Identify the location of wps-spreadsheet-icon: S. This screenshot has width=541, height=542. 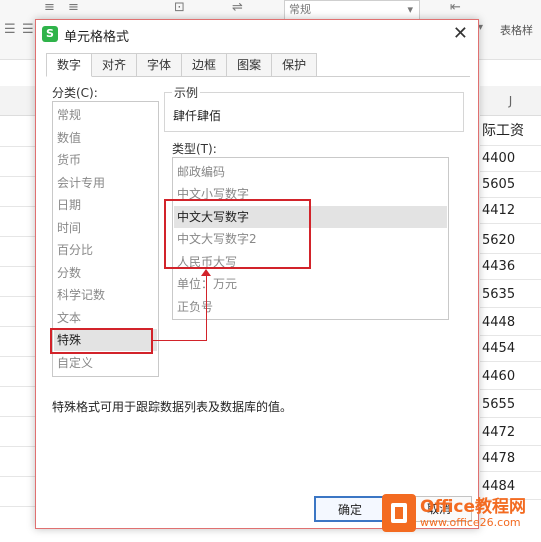
(50, 34).